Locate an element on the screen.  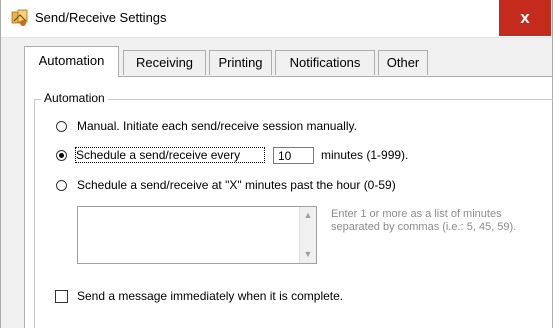
tab-label: Printing is located at coordinates (240, 62).